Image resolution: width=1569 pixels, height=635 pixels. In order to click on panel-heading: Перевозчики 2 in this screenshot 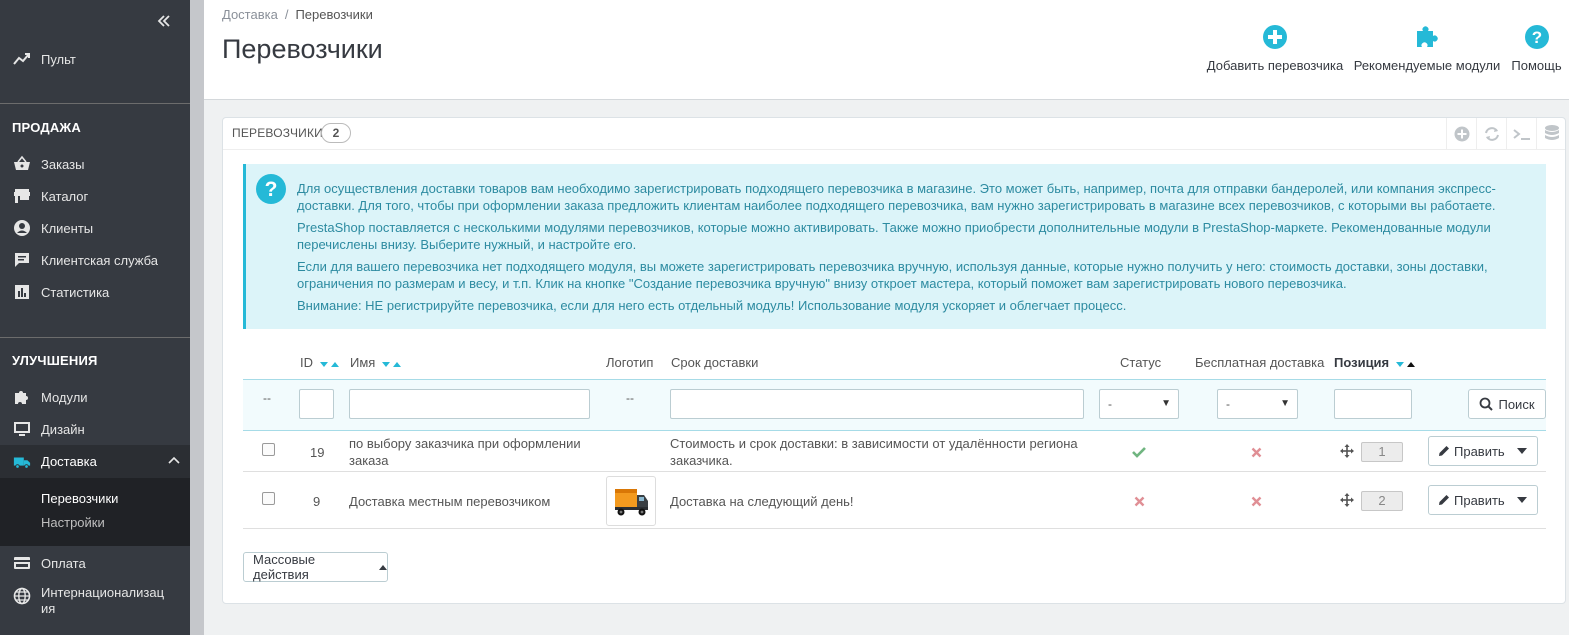, I will do `click(894, 134)`.